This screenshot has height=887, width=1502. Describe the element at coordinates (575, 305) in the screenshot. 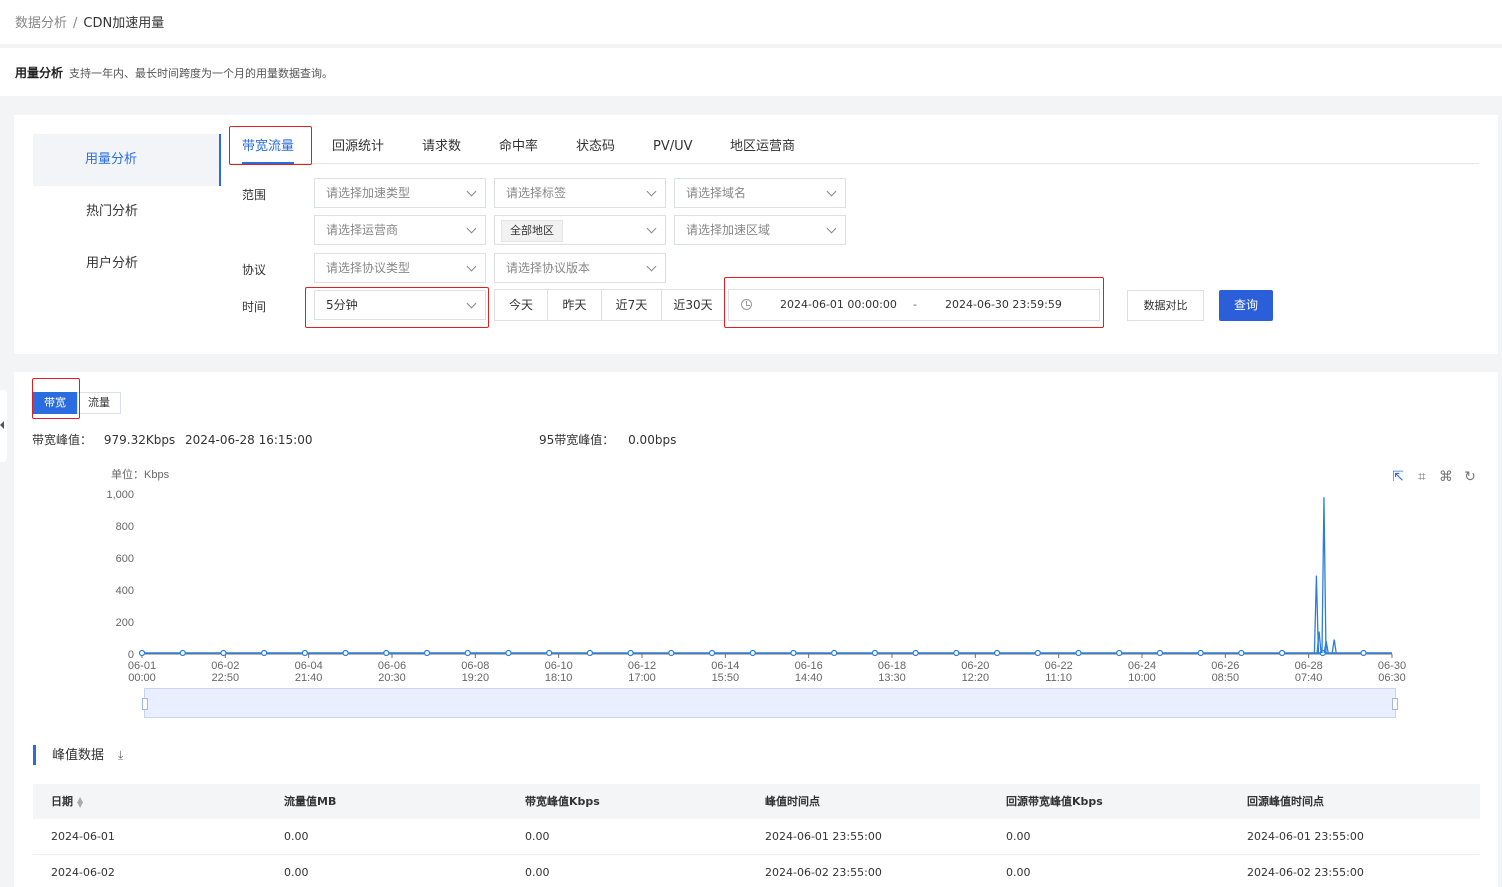

I see `range-yesterday-button: 昨天` at that location.